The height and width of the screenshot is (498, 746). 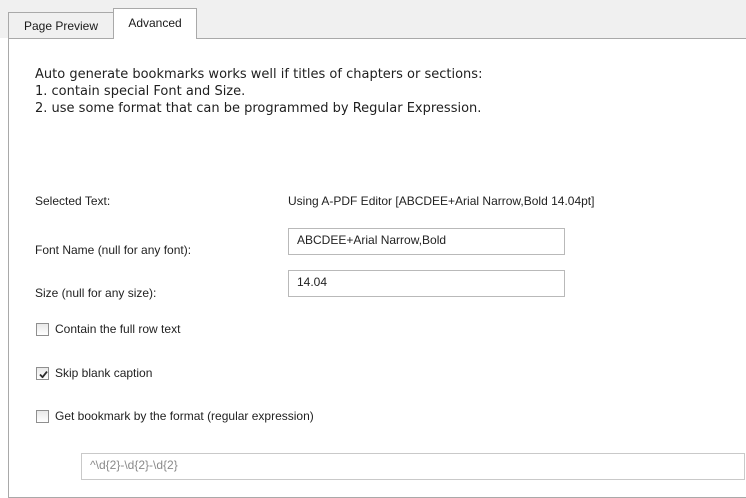 What do you see at coordinates (61, 25) in the screenshot?
I see `tab-page-preview: Page Preview` at bounding box center [61, 25].